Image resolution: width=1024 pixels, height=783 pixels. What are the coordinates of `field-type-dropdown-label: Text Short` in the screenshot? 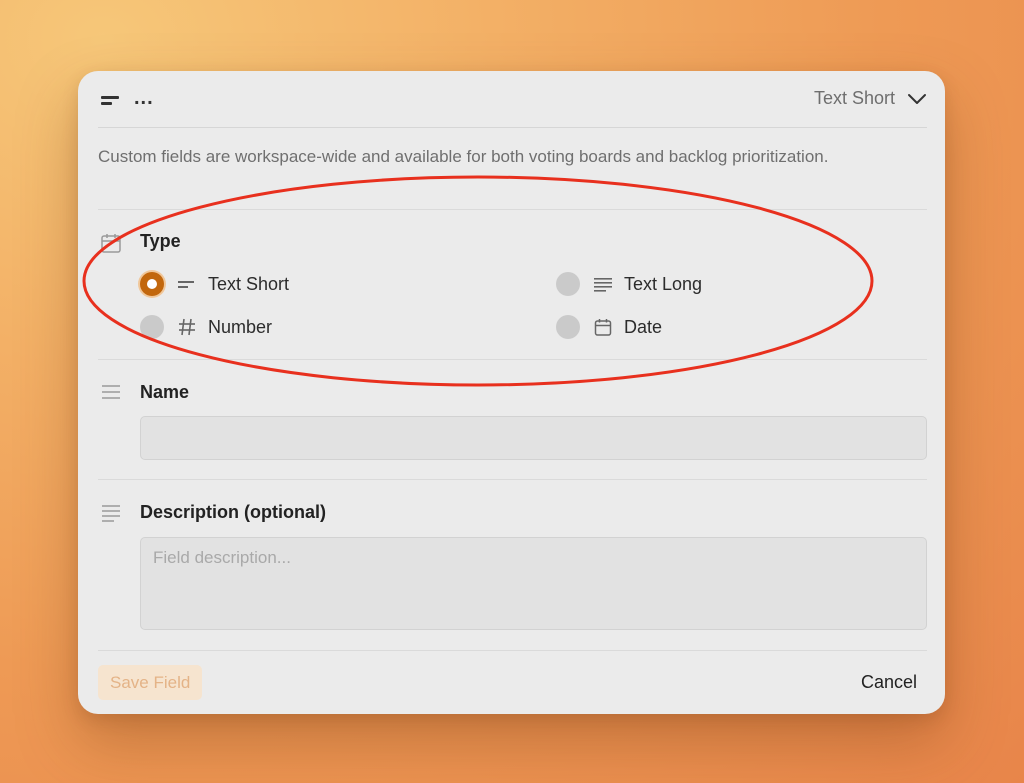 It's located at (854, 98).